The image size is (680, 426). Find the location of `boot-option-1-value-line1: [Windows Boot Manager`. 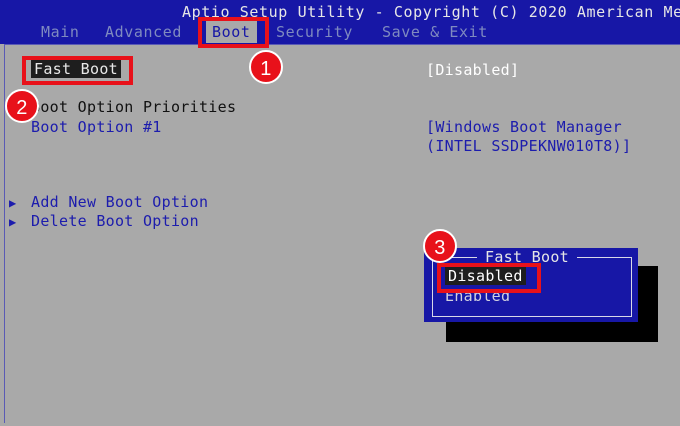

boot-option-1-value-line1: [Windows Boot Manager is located at coordinates (524, 127).